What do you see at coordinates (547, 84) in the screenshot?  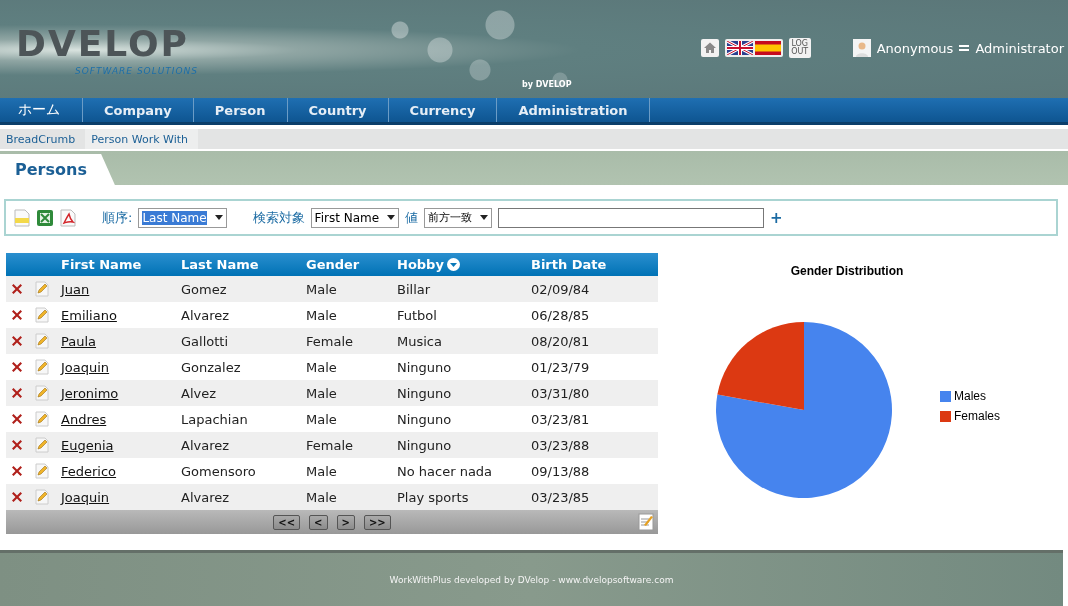 I see `powered-by-logo: by DVELOP` at bounding box center [547, 84].